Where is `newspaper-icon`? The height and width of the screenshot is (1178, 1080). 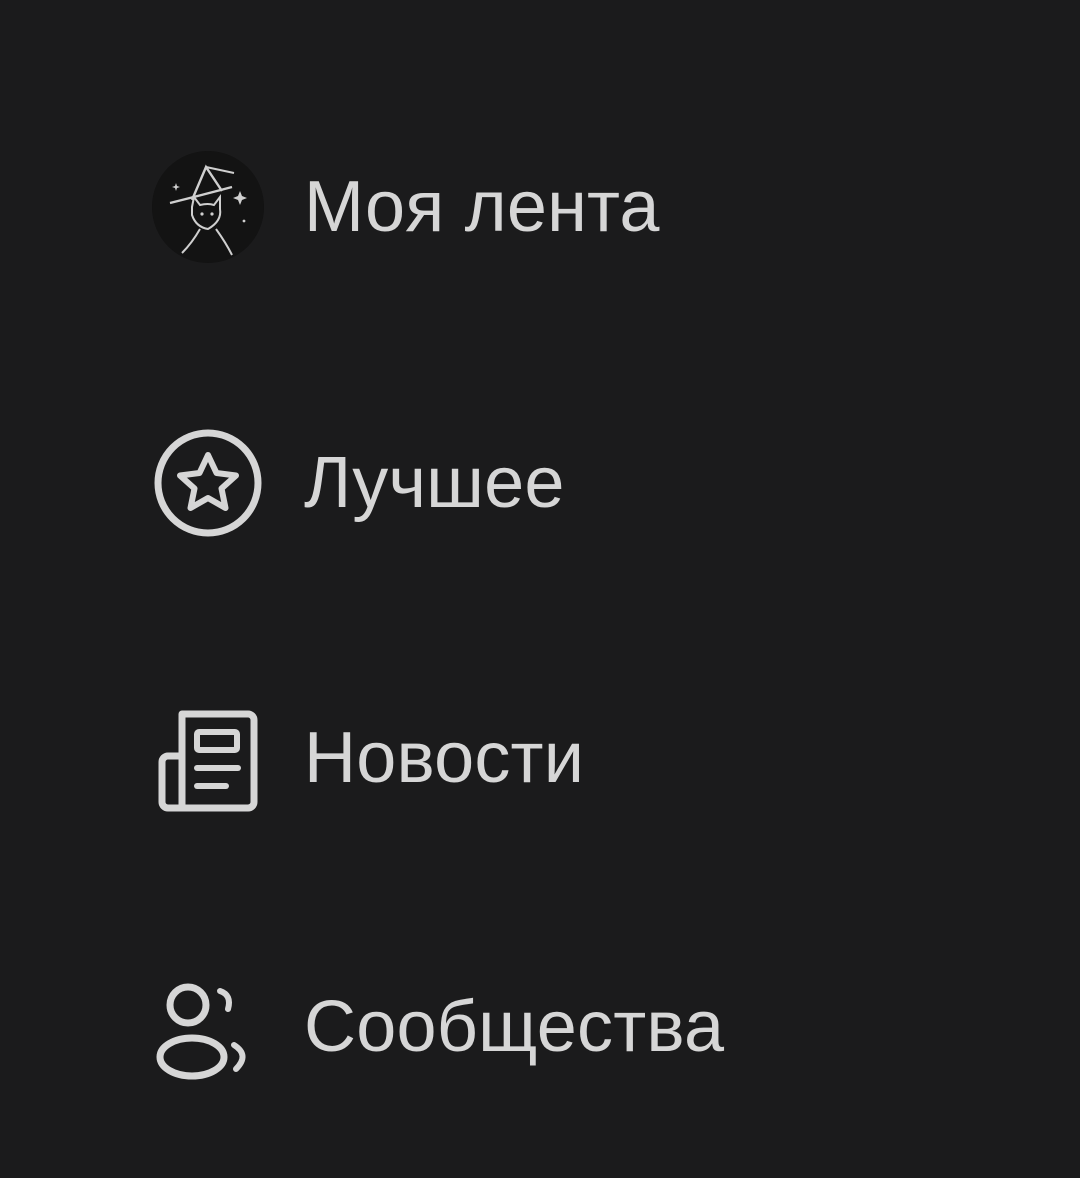
newspaper-icon is located at coordinates (208, 758).